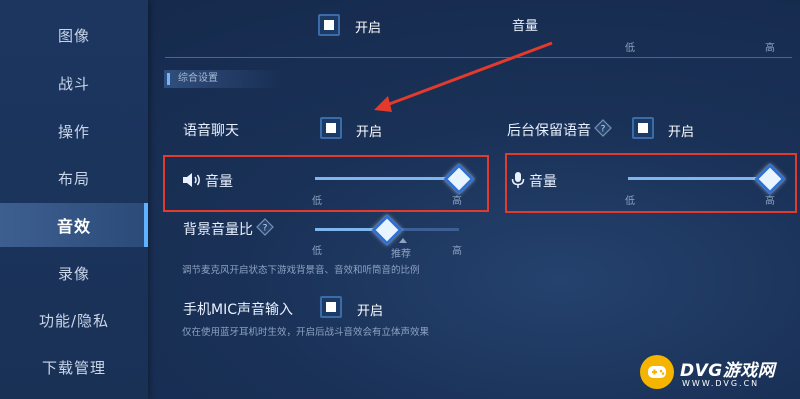  I want to click on bg-ratio-hint: 调节麦克风开启状态下游戏背景音、音效和听筒音的比例, so click(301, 270).